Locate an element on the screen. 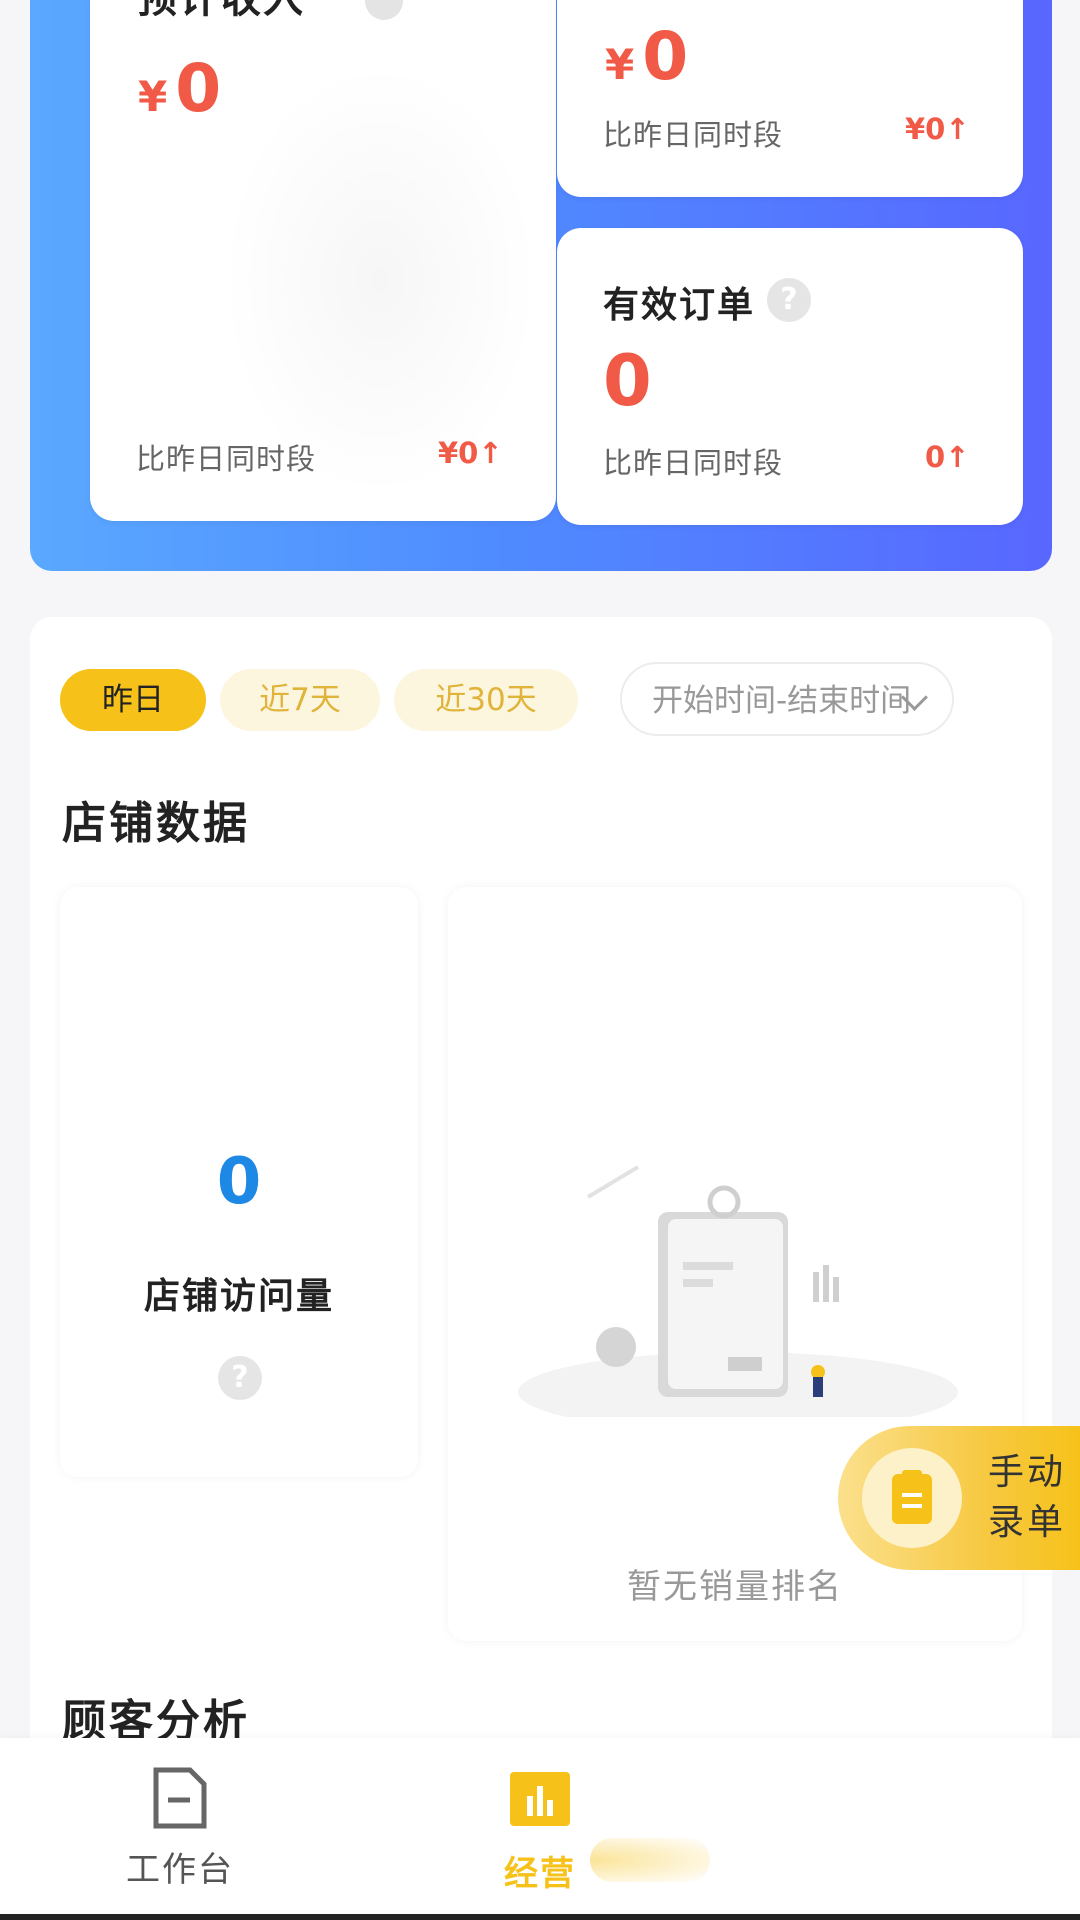 Image resolution: width=1080 pixels, height=1920 pixels. revenue-title: 预计收入 is located at coordinates (221, 12).